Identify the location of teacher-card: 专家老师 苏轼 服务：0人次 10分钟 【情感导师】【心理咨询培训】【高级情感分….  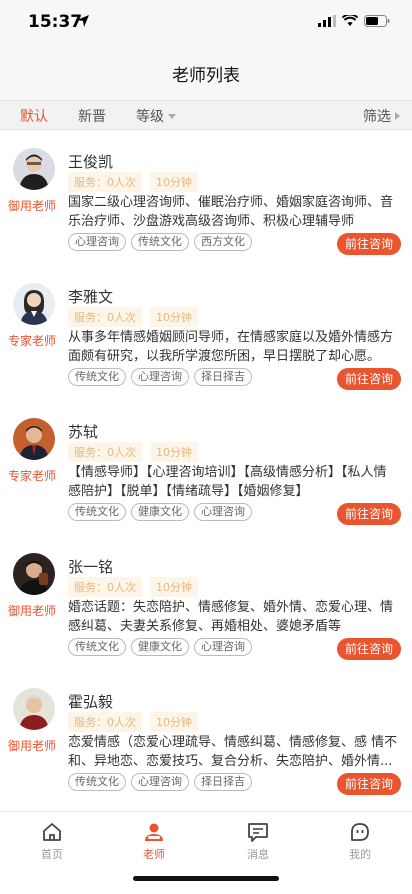
(206, 468).